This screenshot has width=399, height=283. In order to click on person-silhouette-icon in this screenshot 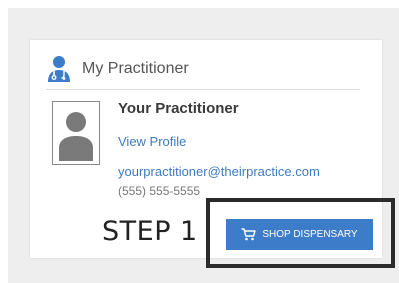, I will do `click(76, 133)`.